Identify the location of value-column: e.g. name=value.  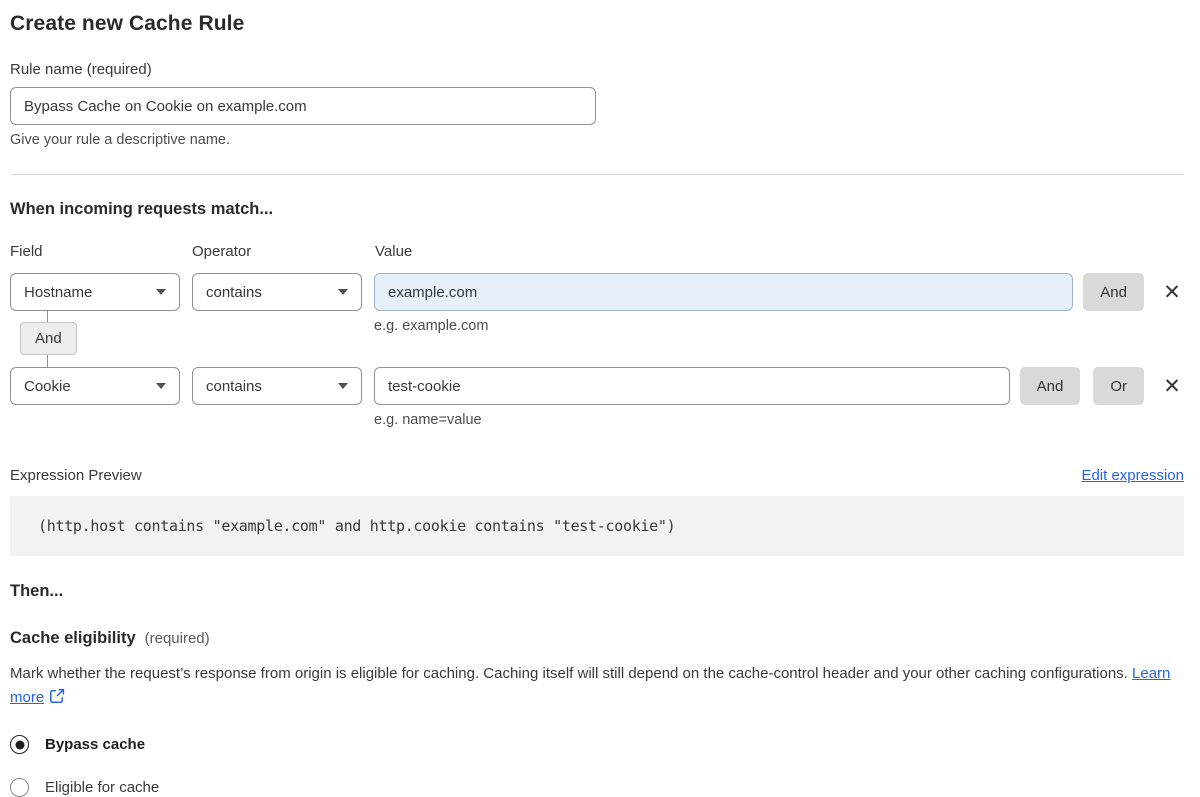
(692, 397).